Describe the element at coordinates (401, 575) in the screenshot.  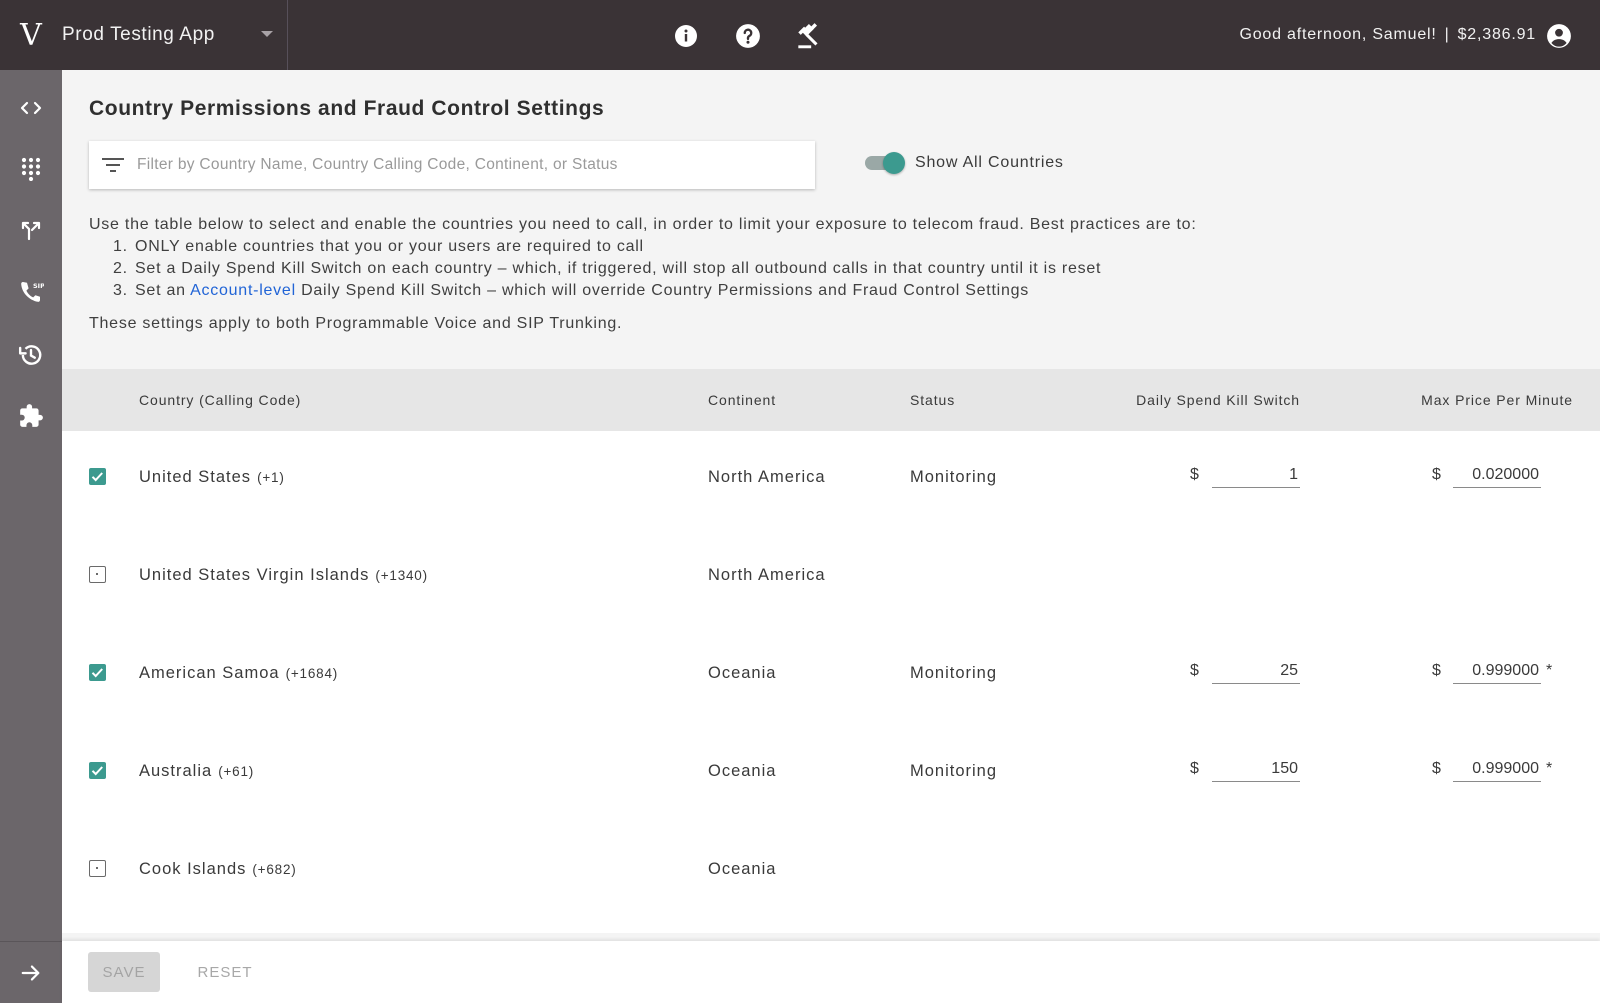
I see `calling-code: (+1340)` at that location.